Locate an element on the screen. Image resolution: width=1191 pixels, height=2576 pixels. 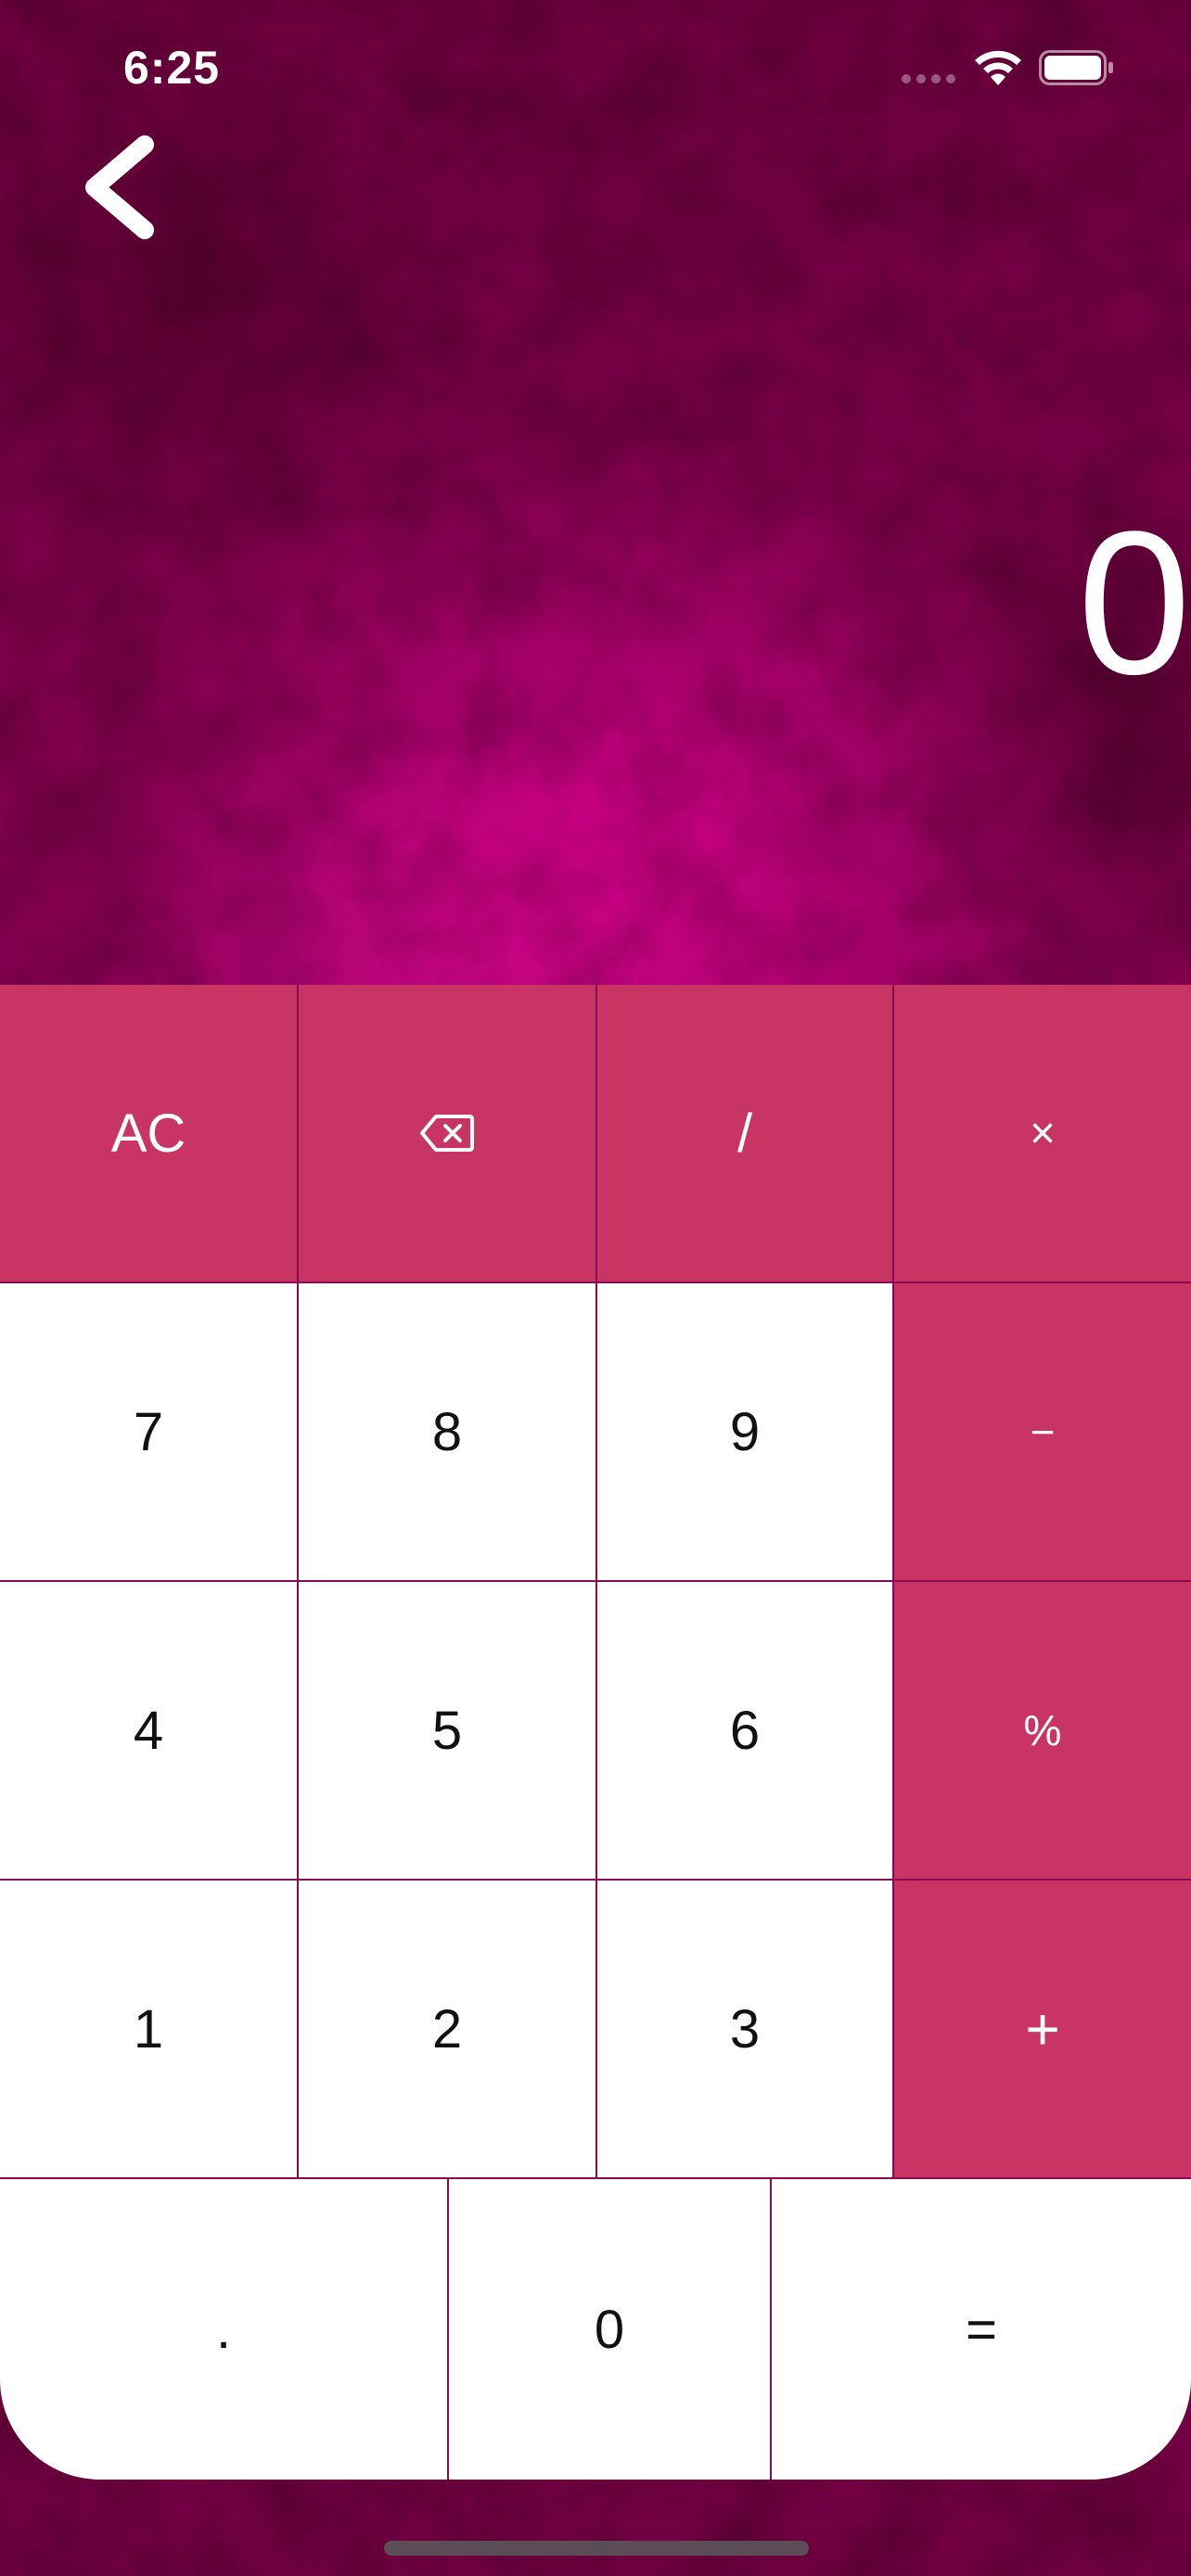
digit-0-label: 0 is located at coordinates (610, 2329).